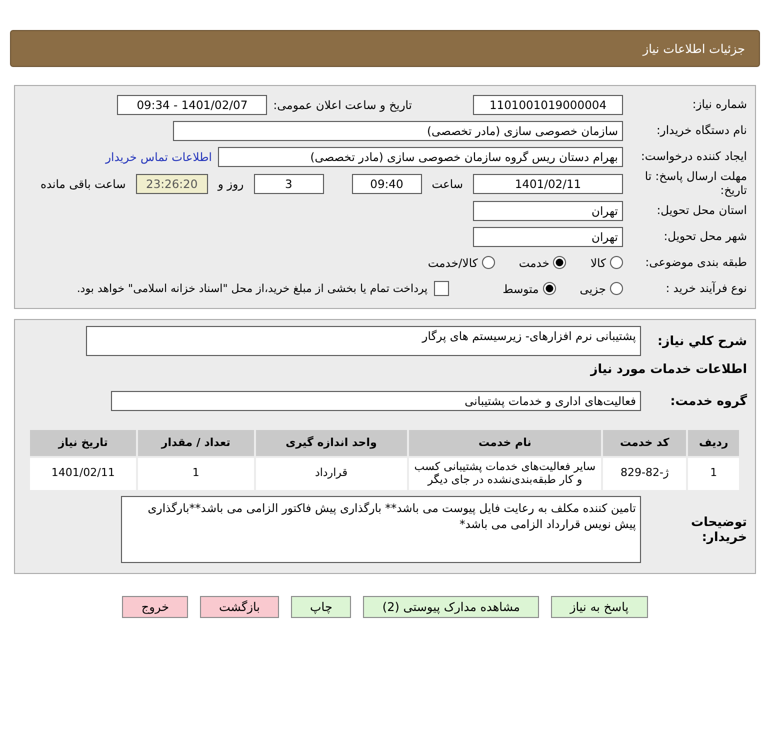 This screenshot has width=770, height=745. I want to click on field-label: مهلت ارسال پاسخ: تا تاریخ:, so click(696, 184).